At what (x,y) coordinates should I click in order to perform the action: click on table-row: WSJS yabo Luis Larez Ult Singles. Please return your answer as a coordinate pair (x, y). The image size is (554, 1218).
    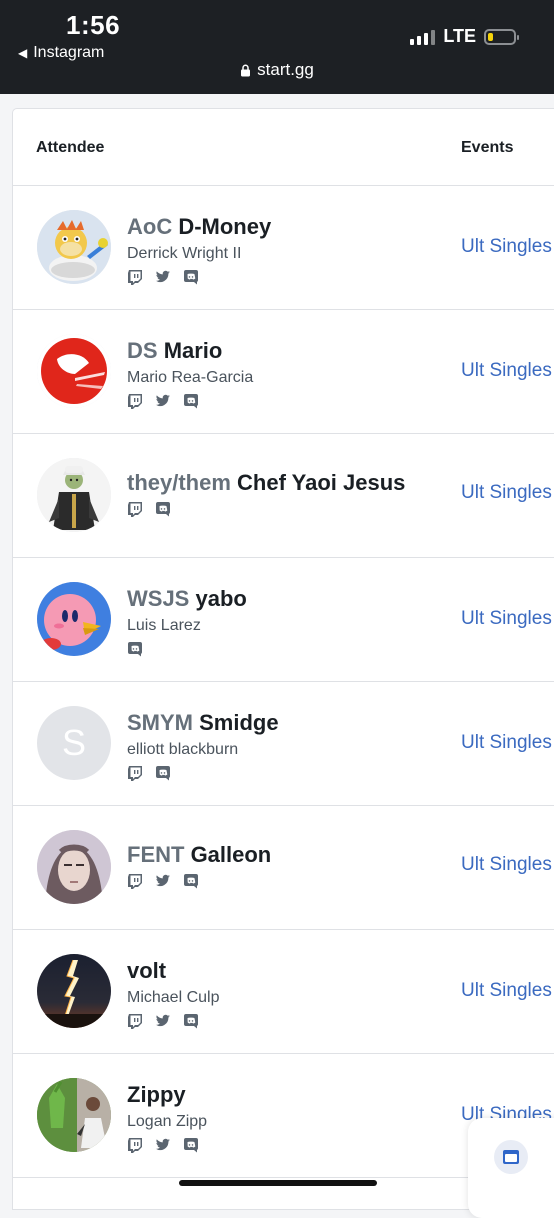
    Looking at the image, I should click on (283, 620).